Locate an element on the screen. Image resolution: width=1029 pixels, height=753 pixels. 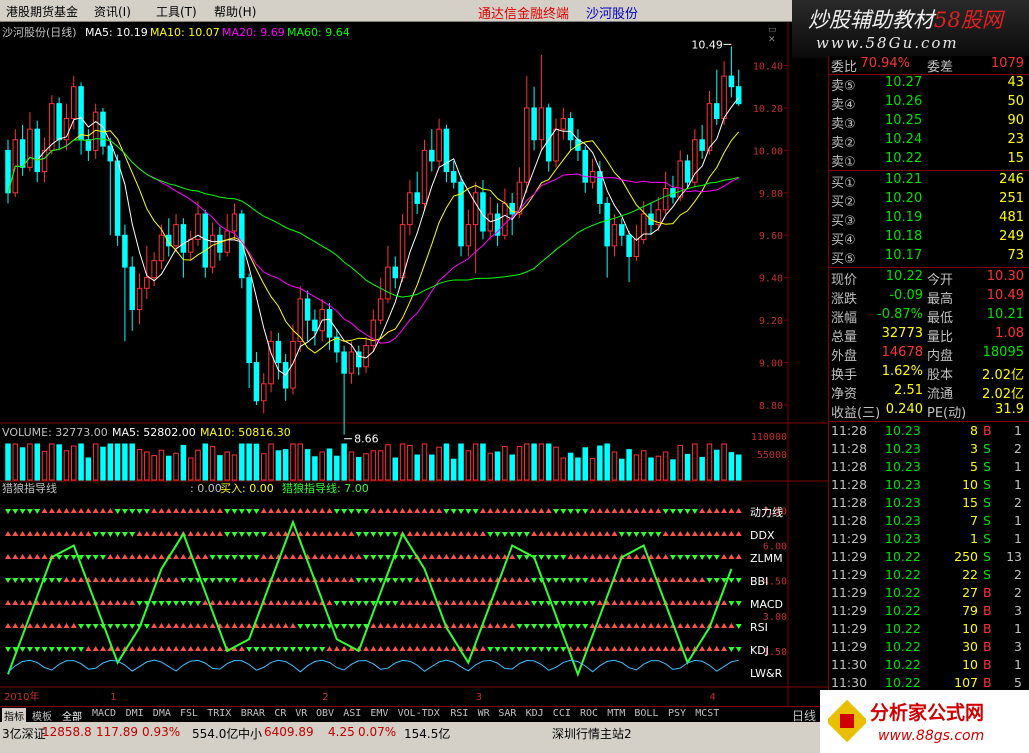
legend-ma20: MA20: 9.69 is located at coordinates (253, 32).